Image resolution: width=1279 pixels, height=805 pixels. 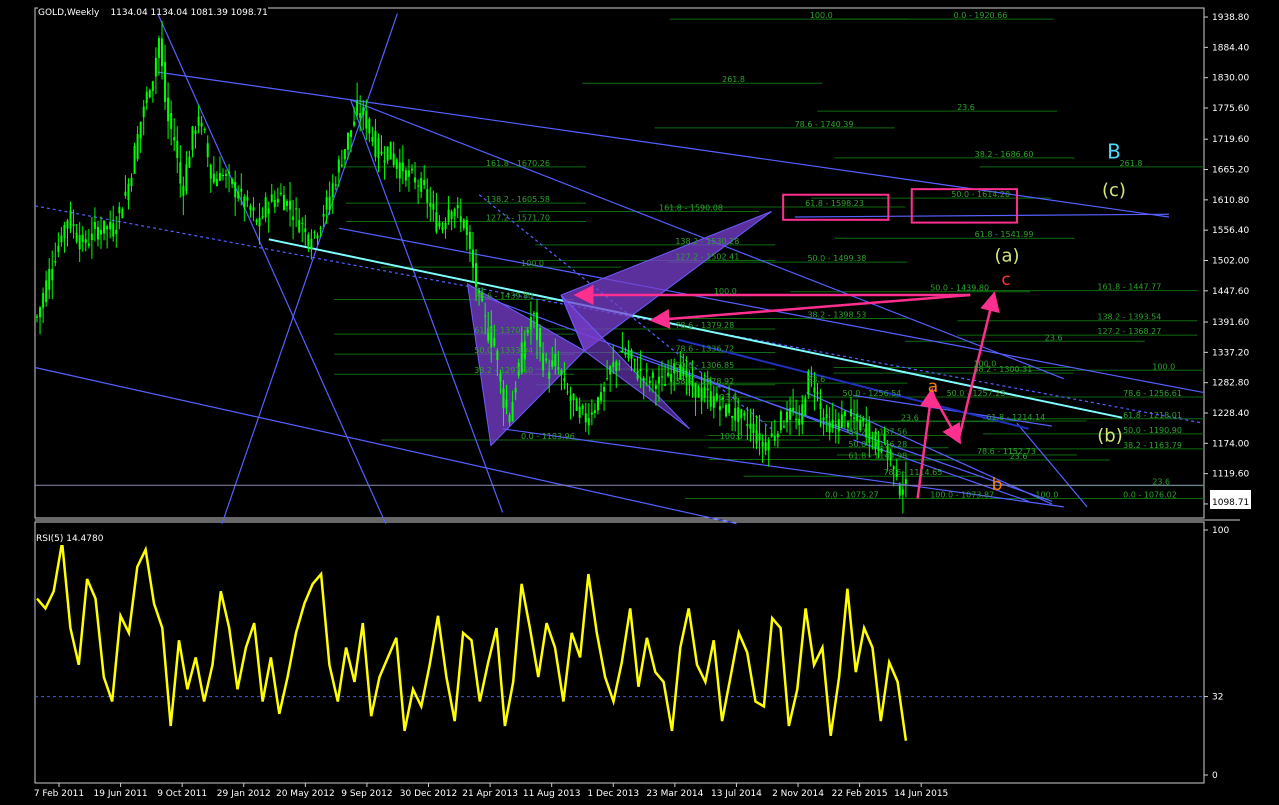 What do you see at coordinates (1002, 369) in the screenshot?
I see `fib-label: 38.2 - 1300.31` at bounding box center [1002, 369].